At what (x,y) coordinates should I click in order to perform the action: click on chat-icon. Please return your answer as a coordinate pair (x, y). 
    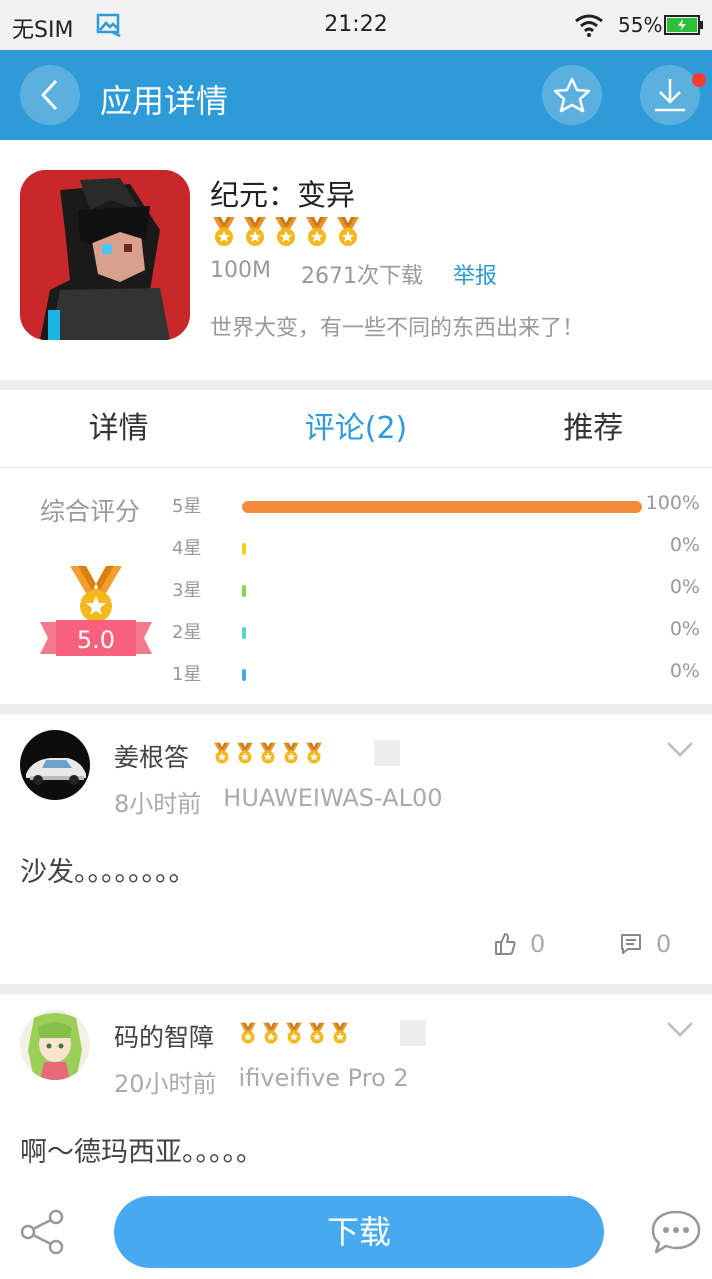
    Looking at the image, I should click on (676, 1232).